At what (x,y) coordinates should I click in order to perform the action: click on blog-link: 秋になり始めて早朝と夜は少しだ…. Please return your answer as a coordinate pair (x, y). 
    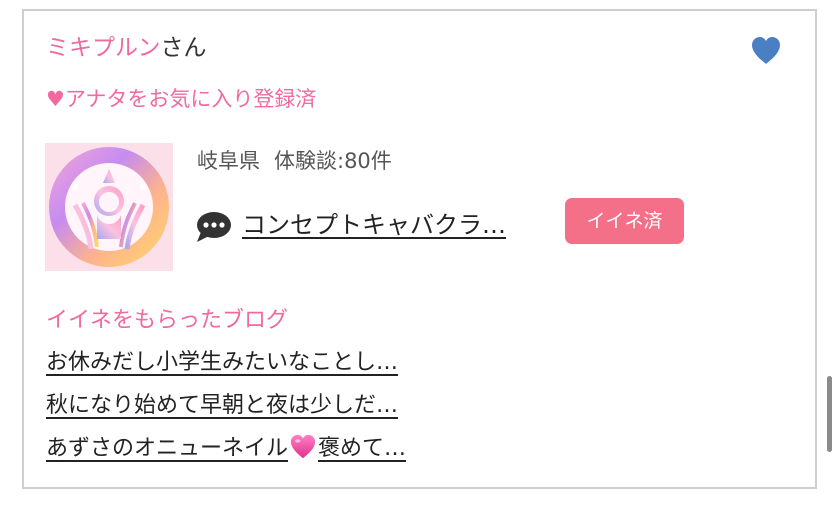
    Looking at the image, I should click on (222, 405).